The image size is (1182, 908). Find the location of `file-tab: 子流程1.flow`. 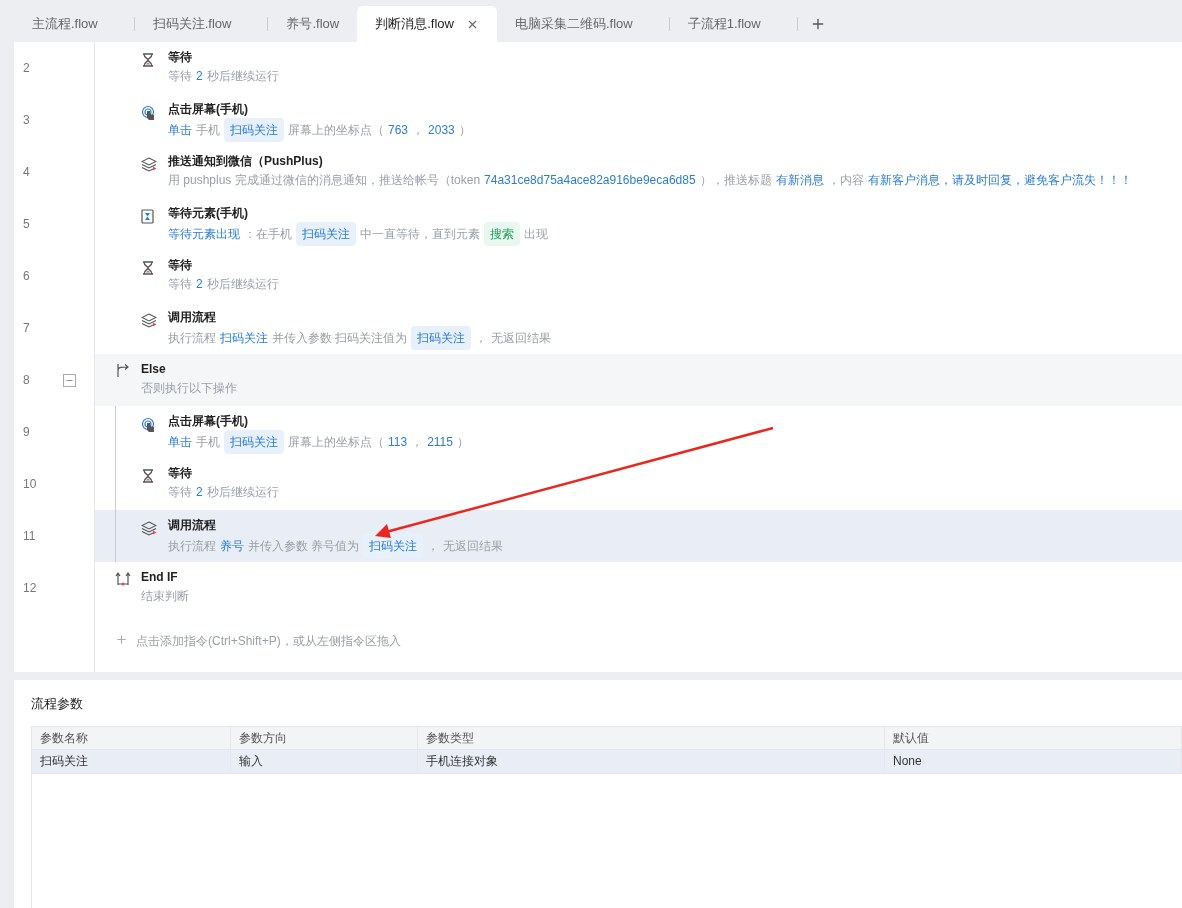

file-tab: 子流程1.flow is located at coordinates (724, 24).